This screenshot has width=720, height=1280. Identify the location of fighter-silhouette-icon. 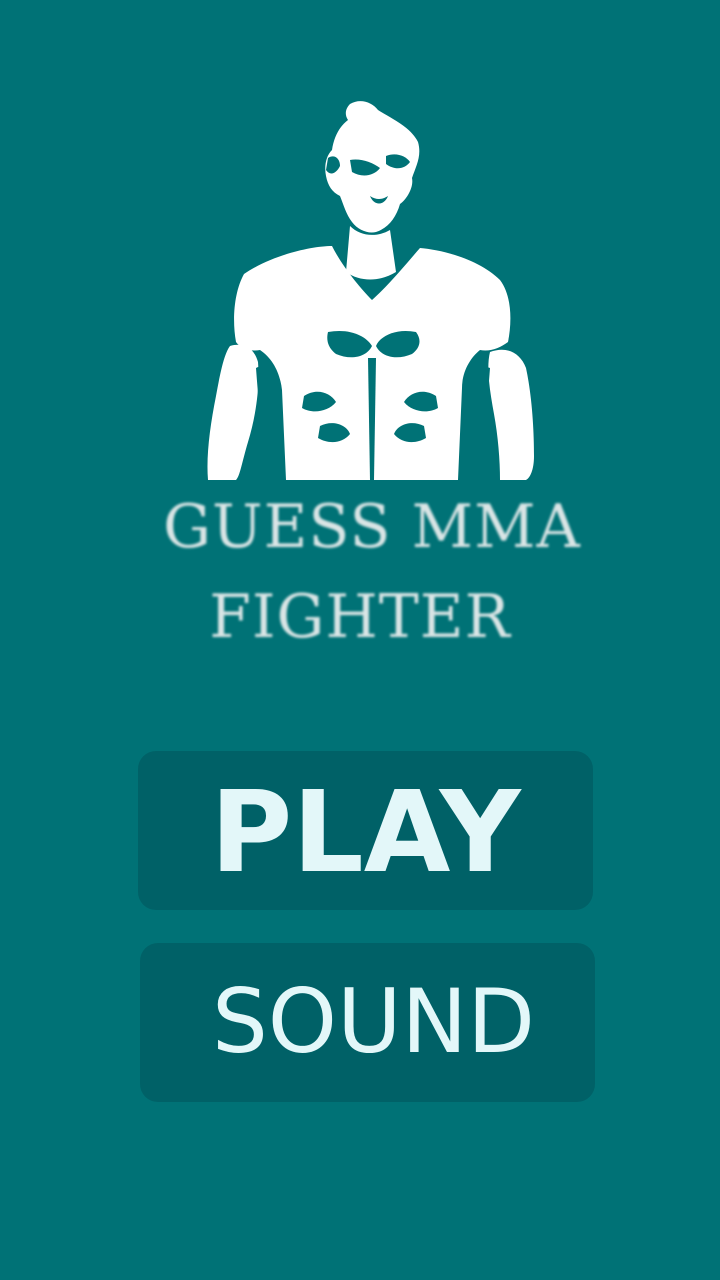
(370, 290).